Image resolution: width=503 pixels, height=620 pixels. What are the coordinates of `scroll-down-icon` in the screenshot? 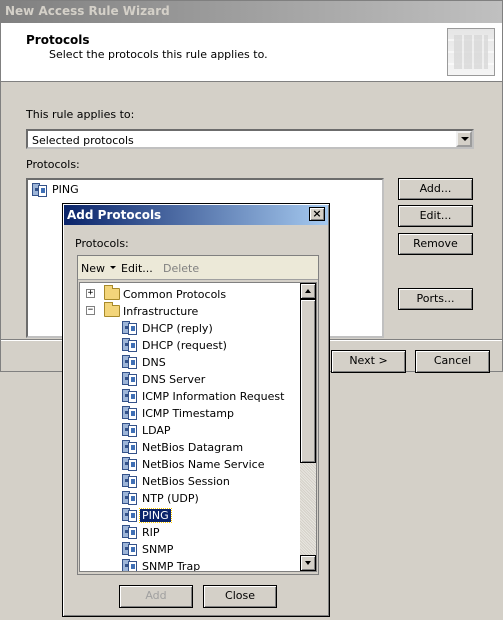 It's located at (308, 563).